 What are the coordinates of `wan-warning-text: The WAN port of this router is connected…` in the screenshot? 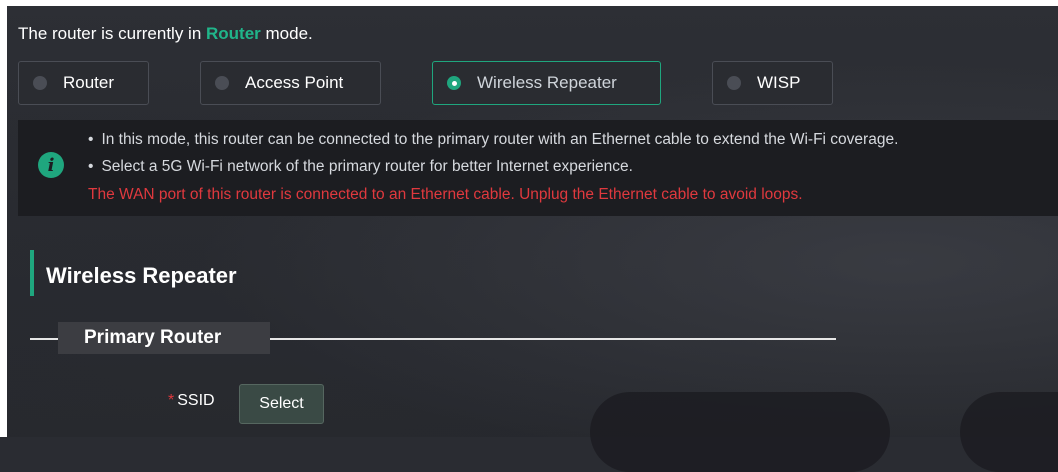 It's located at (445, 194).